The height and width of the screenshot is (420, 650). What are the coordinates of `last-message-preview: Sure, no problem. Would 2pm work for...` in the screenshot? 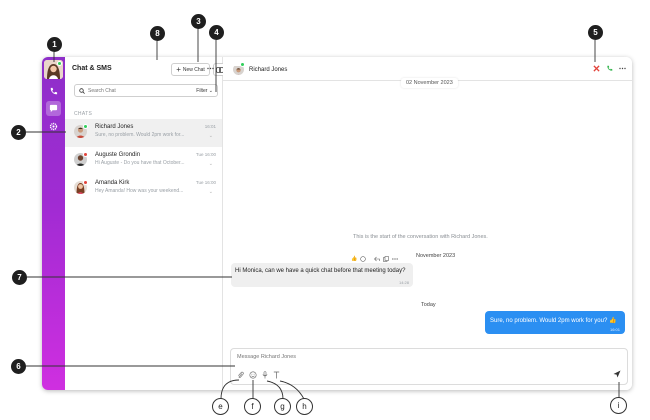 It's located at (140, 135).